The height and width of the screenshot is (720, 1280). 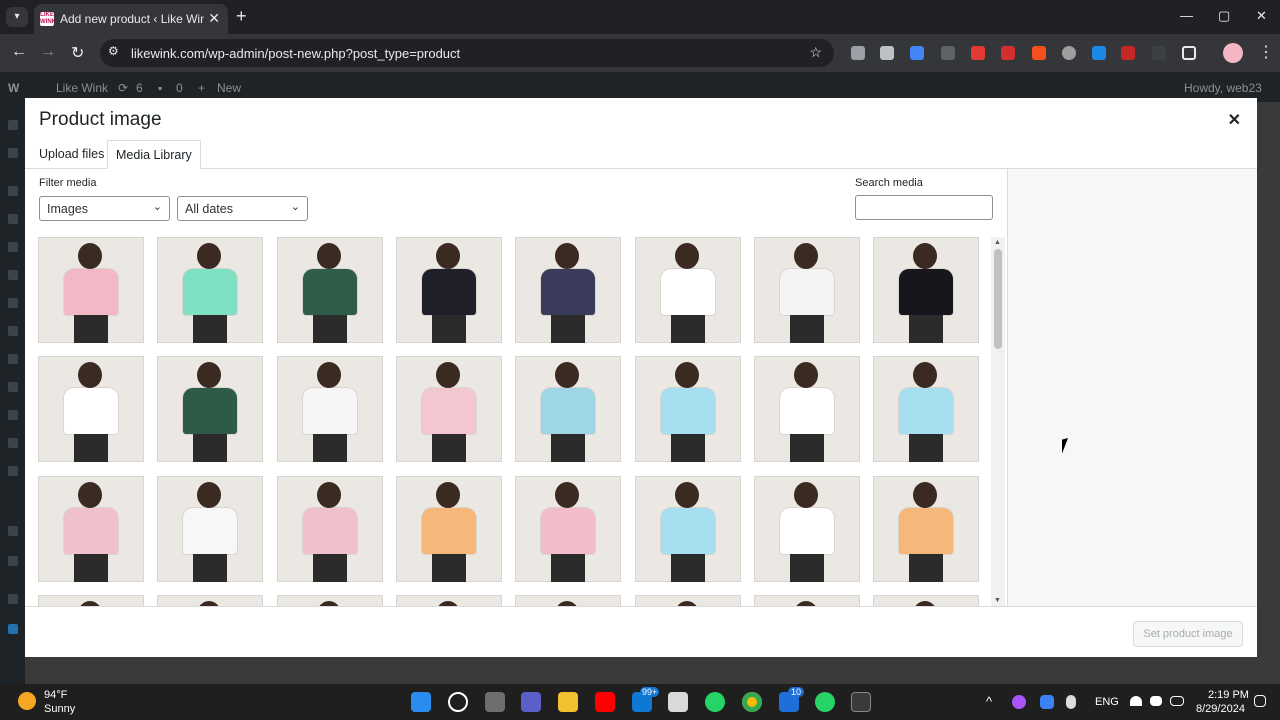 What do you see at coordinates (678, 702) in the screenshot?
I see `snipping-tool-icon` at bounding box center [678, 702].